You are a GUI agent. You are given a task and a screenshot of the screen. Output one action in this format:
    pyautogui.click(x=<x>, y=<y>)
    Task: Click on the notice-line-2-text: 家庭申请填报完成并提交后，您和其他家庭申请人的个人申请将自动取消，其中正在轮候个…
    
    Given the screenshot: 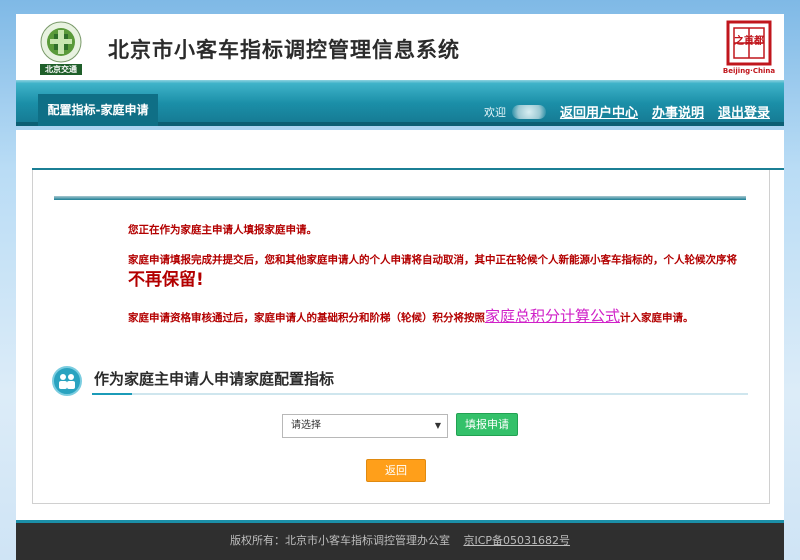 What is the action you would take?
    pyautogui.click(x=432, y=260)
    